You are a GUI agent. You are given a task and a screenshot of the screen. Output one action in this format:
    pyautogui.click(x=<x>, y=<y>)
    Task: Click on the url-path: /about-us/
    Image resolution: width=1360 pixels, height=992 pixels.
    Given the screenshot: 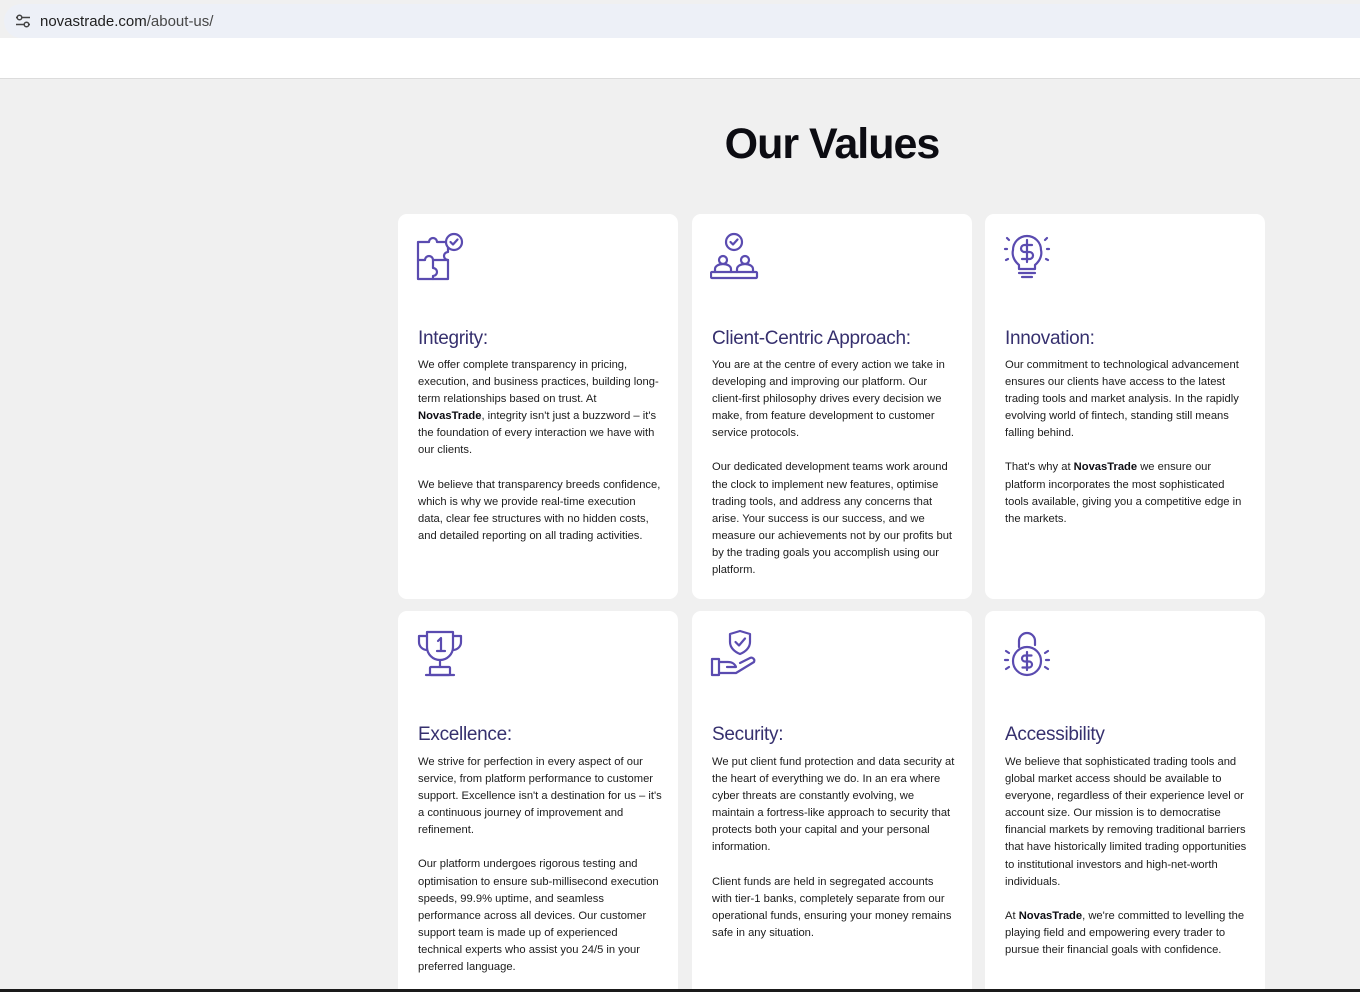 What is the action you would take?
    pyautogui.click(x=180, y=21)
    